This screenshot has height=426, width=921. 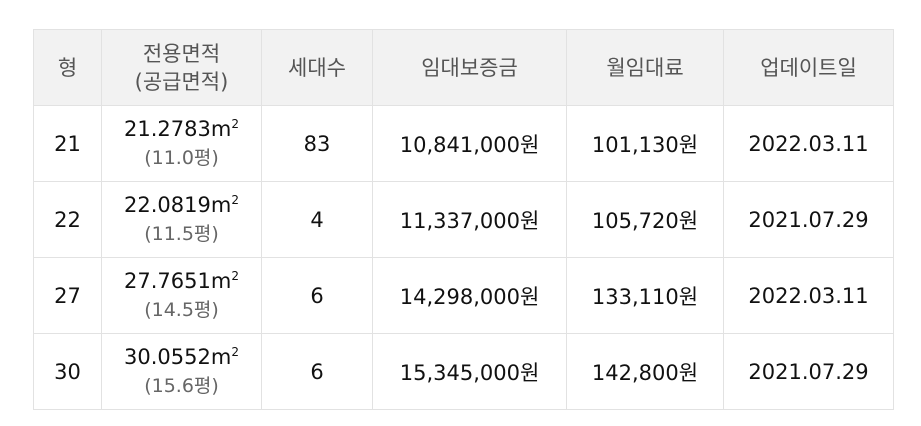 I want to click on cell-rent: 105,720원, so click(x=645, y=219).